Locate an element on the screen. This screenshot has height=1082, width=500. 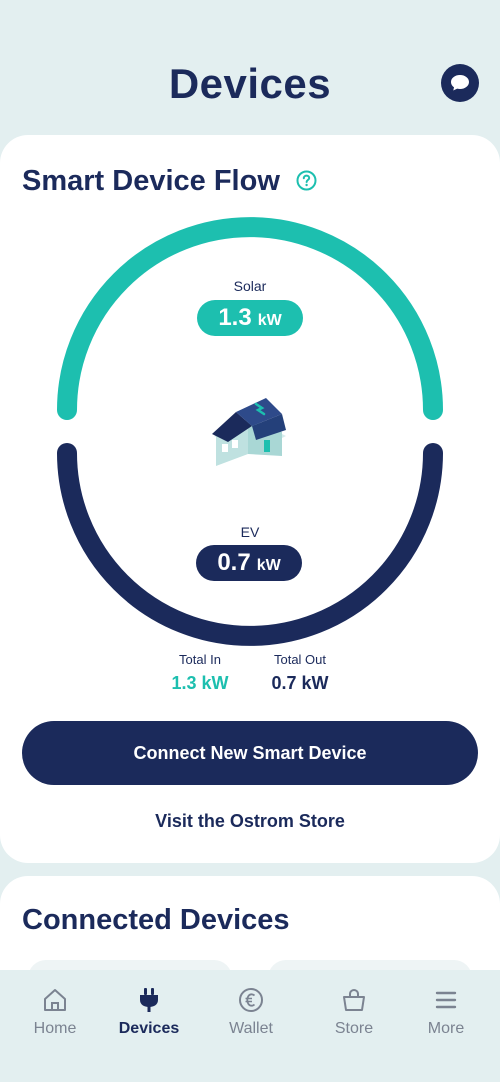
bottom-tab-bar: Home Devices Wallet Store More is located at coordinates (250, 1026).